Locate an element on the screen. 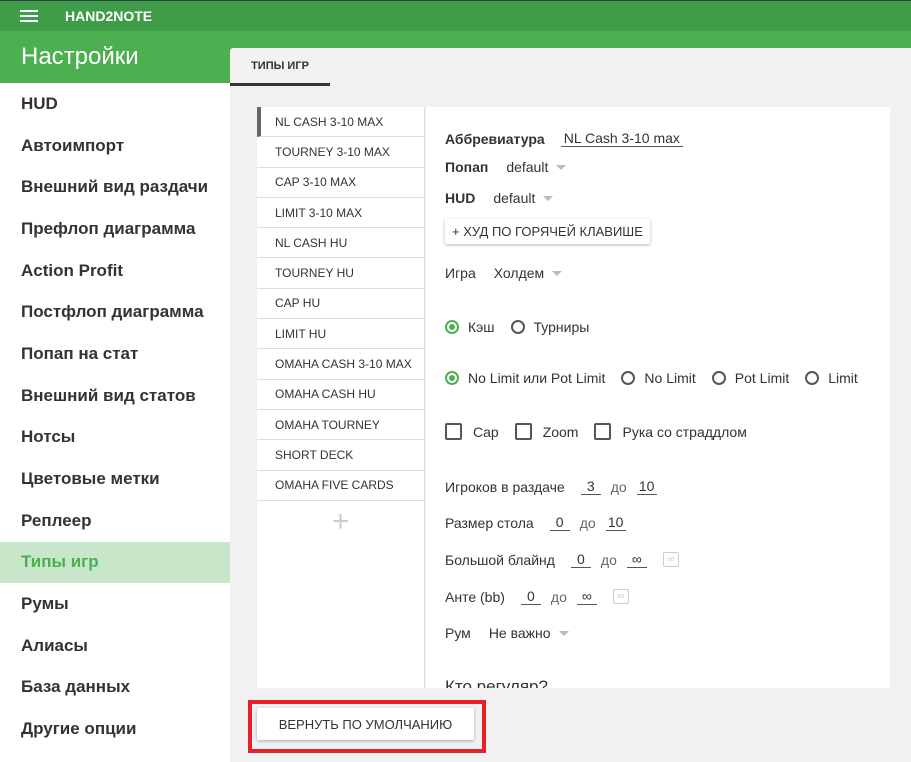 The image size is (911, 762). game-type-item: OMAHA CASH 3-10 MAX is located at coordinates (340, 364).